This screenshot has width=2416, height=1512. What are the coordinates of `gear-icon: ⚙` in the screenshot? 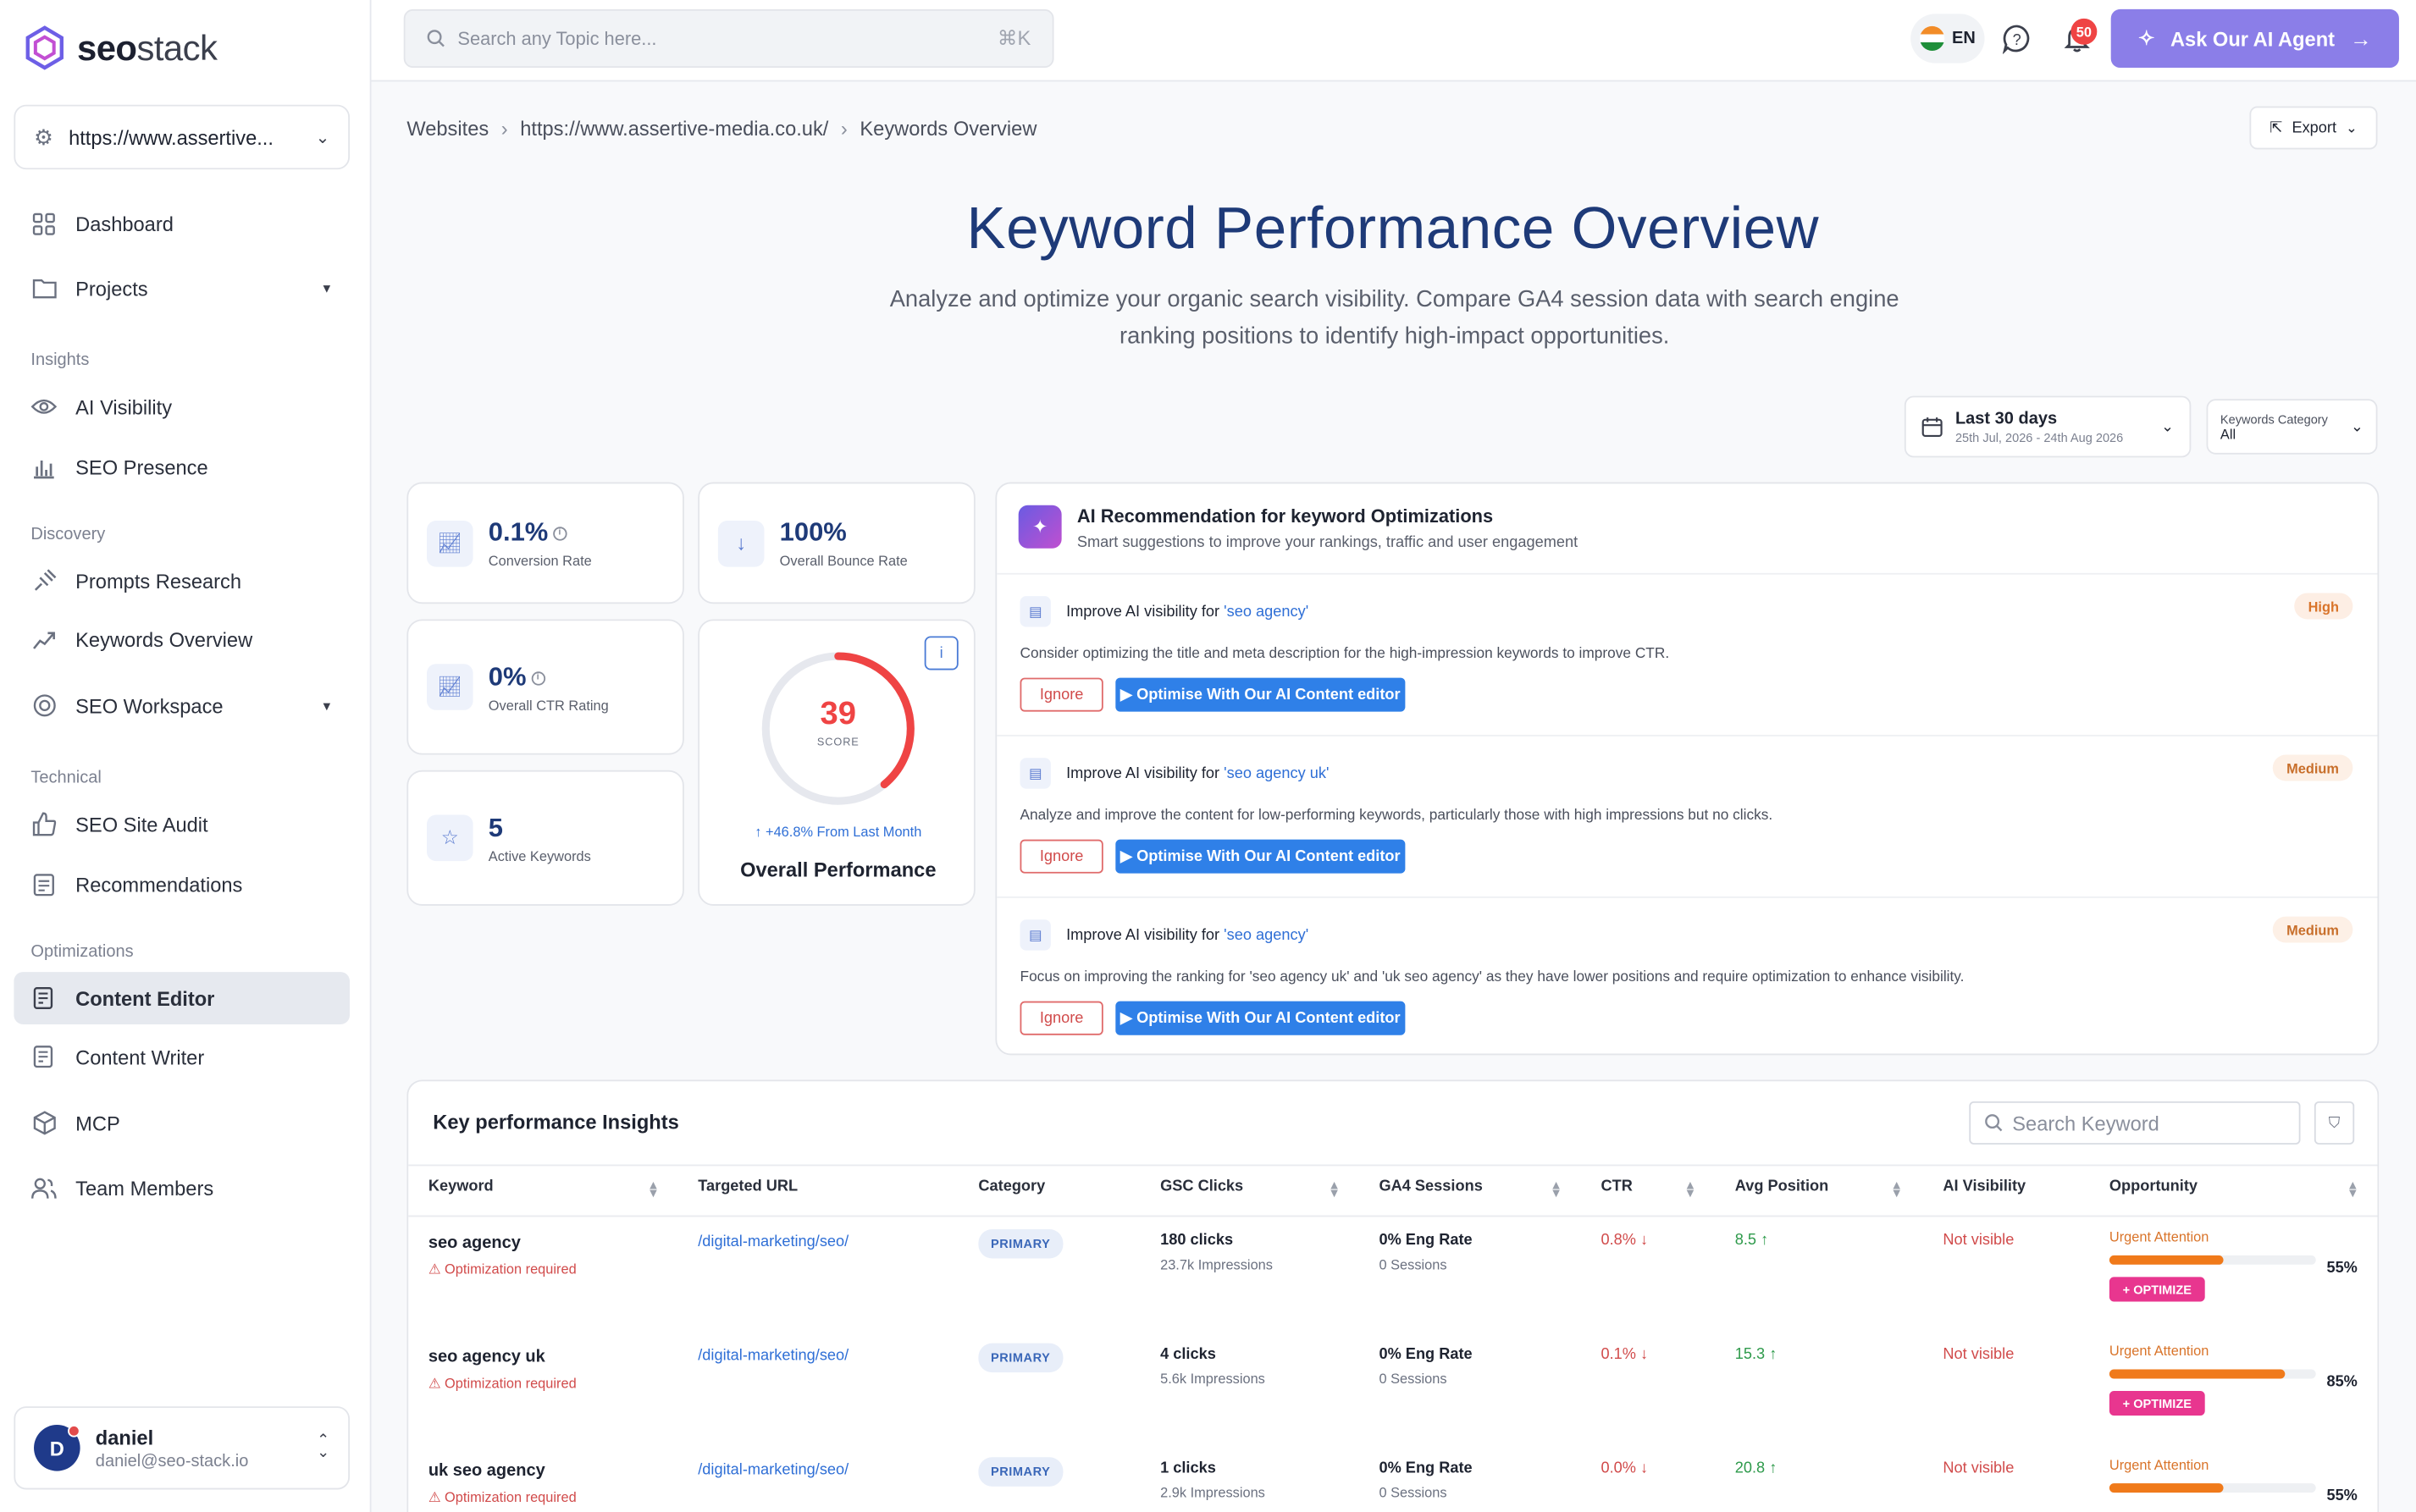 It's located at (43, 136).